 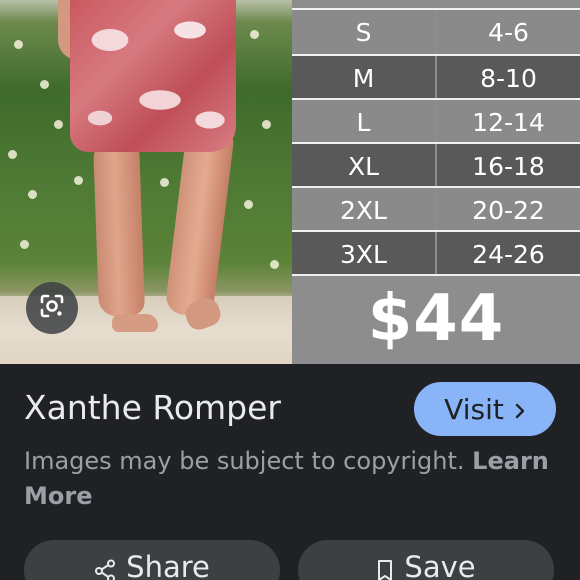 I want to click on chevron-right-icon, so click(x=520, y=409).